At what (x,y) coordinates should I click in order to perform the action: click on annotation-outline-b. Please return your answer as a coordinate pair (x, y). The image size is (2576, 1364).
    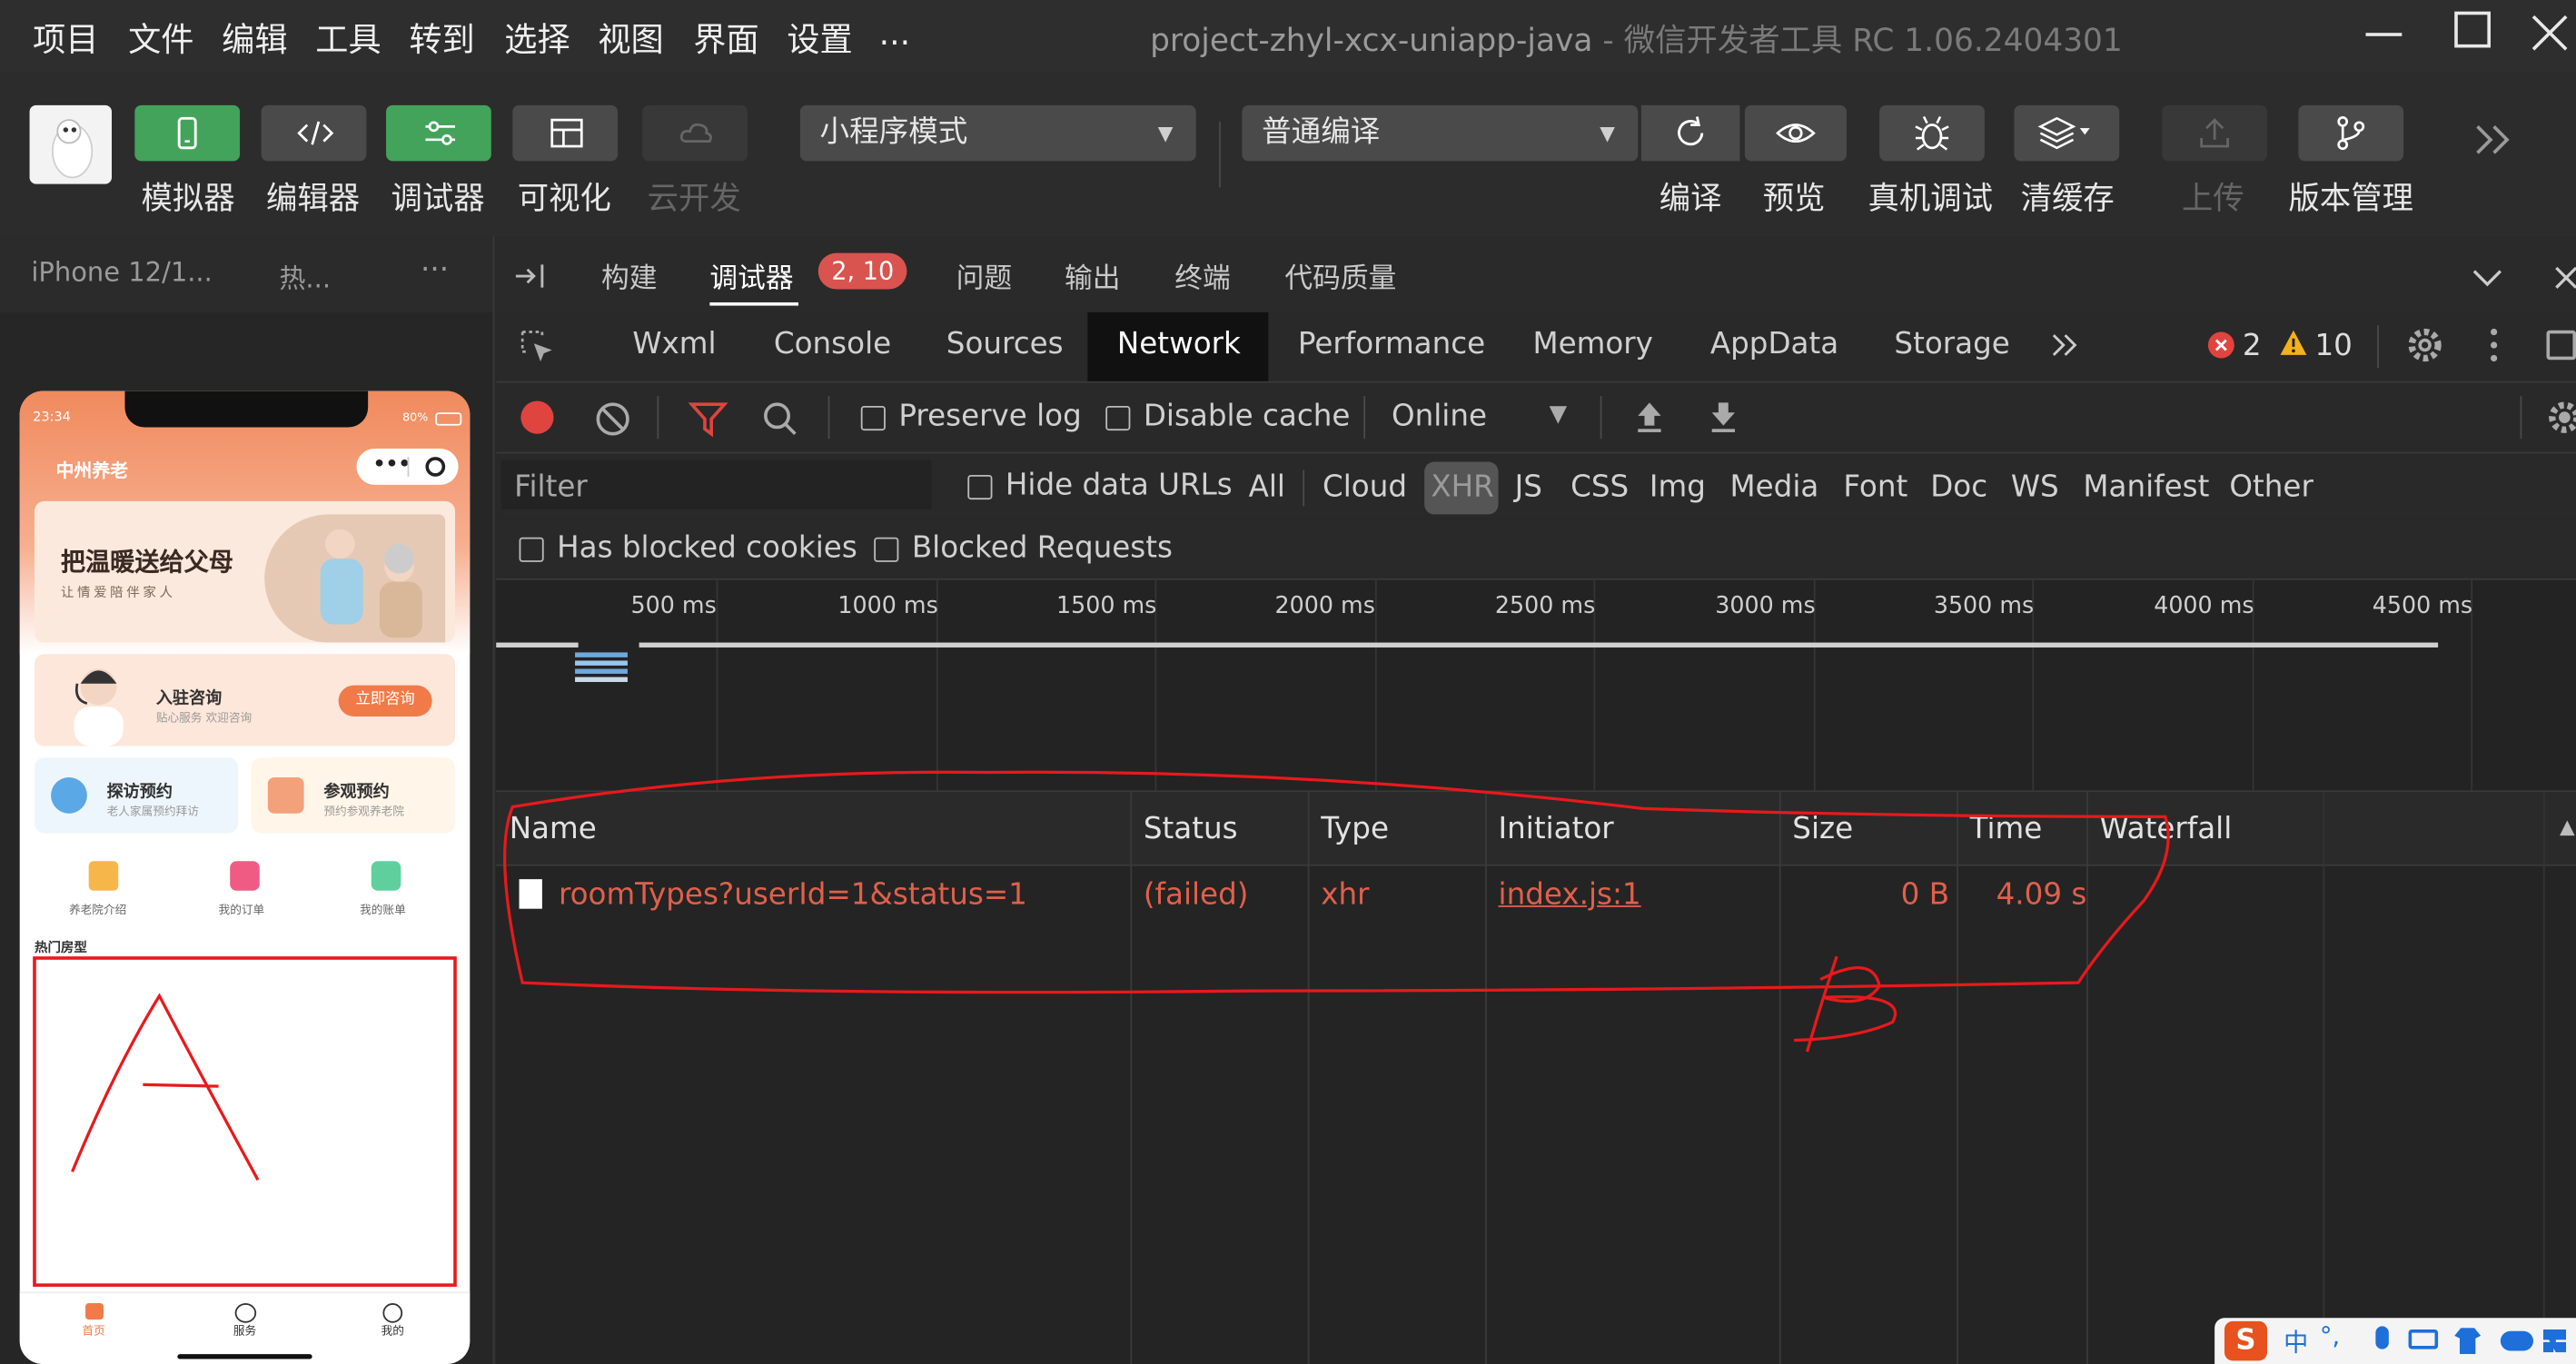
    Looking at the image, I should click on (1336, 882).